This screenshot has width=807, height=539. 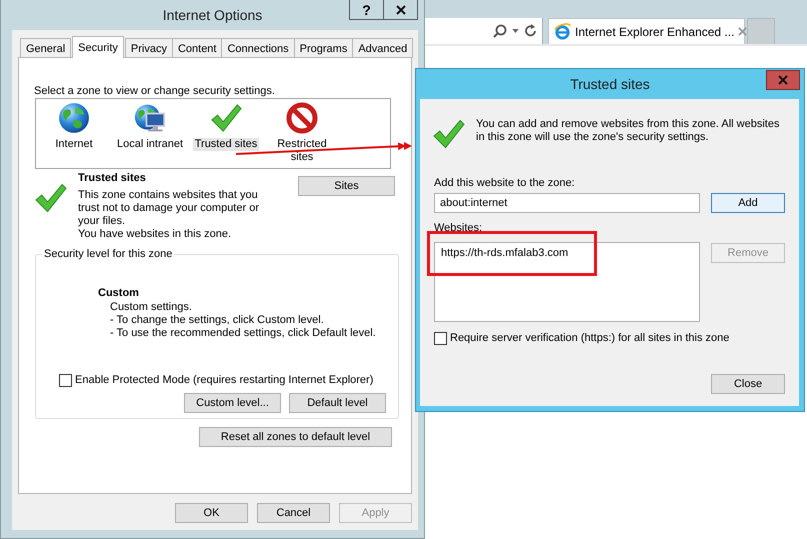 I want to click on group-legend: Security level for this zone, so click(x=108, y=254).